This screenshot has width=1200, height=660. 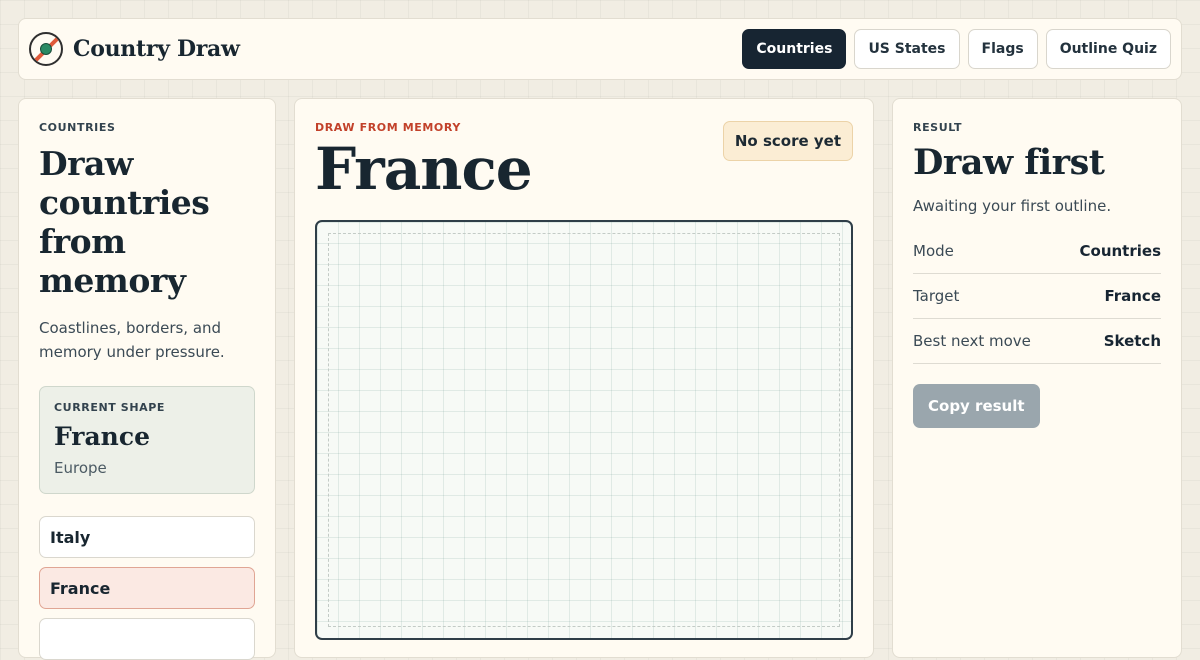 What do you see at coordinates (77, 127) in the screenshot?
I see `sidebar-eyebrow: COUNTRIES` at bounding box center [77, 127].